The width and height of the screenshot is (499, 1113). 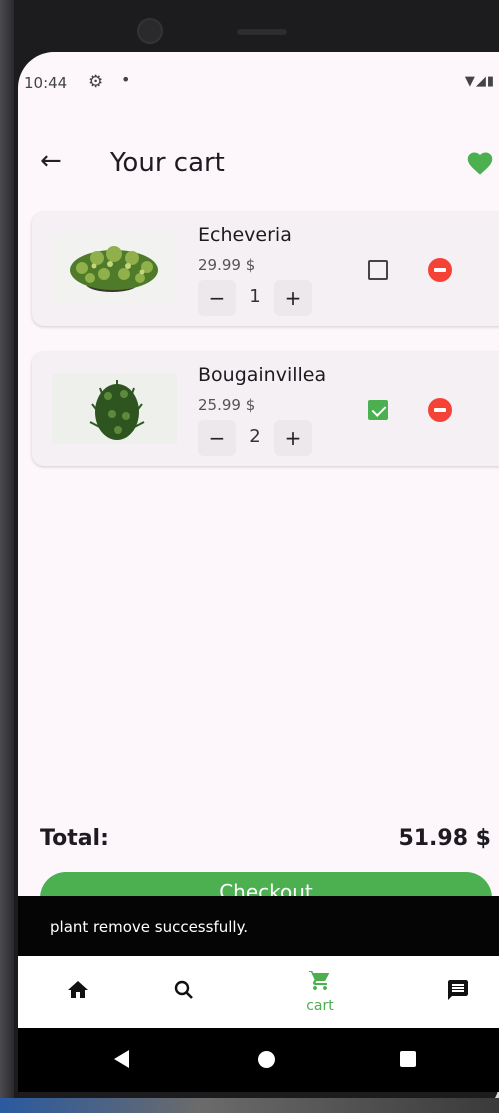 What do you see at coordinates (480, 163) in the screenshot?
I see `favorite-heart-icon` at bounding box center [480, 163].